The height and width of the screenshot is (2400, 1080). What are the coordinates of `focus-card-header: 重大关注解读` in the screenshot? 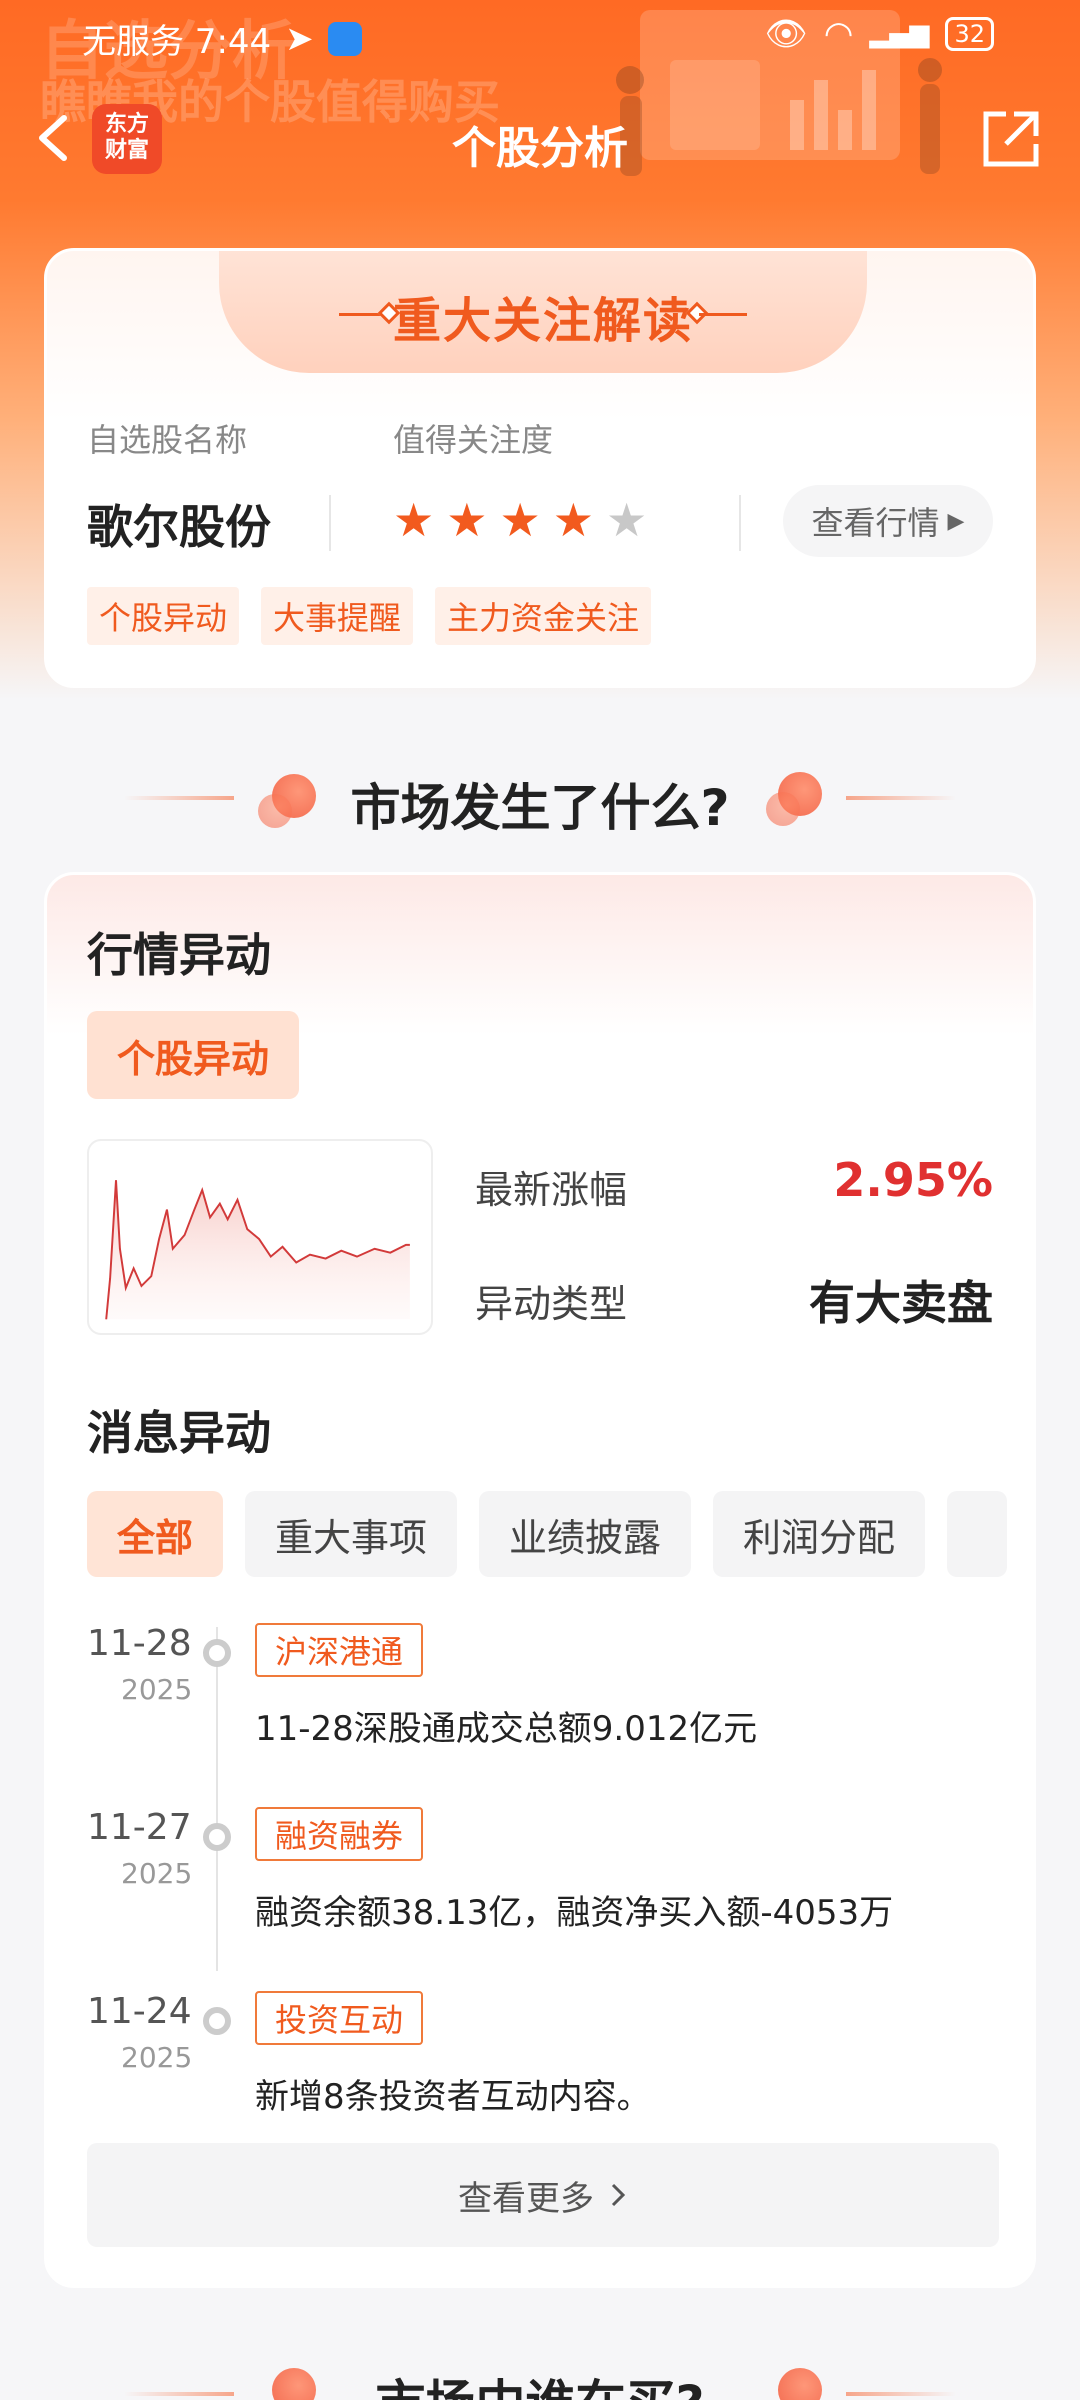 It's located at (543, 312).